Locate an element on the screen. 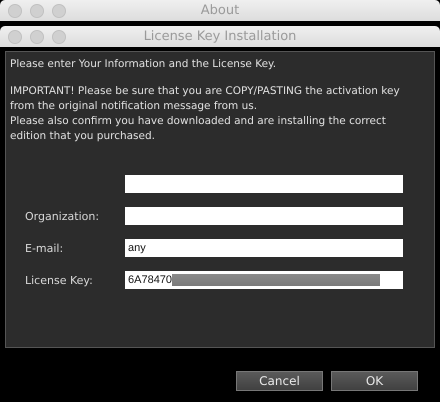  field-label: E-mail: is located at coordinates (44, 248).